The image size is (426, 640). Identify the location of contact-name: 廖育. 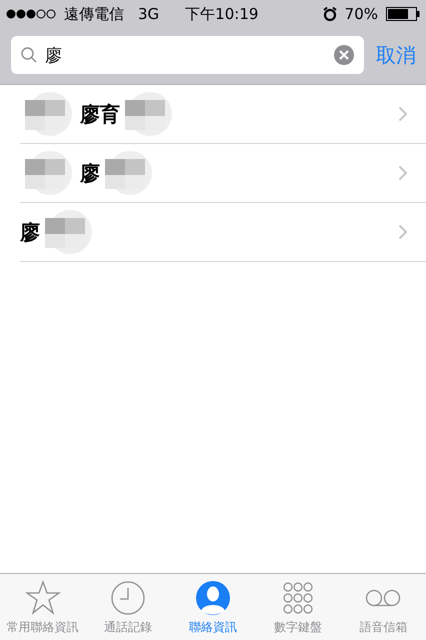
(100, 114).